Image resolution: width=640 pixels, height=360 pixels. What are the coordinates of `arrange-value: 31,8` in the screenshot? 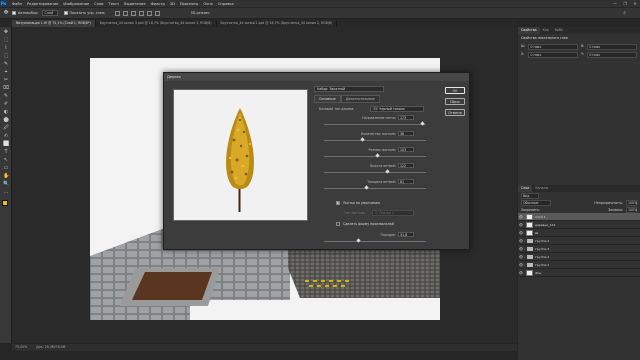 It's located at (406, 234).